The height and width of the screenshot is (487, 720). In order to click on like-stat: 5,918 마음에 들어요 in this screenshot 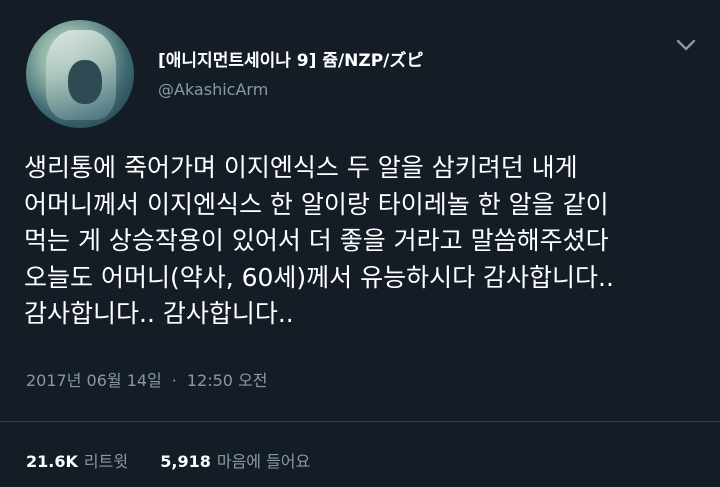, I will do `click(235, 461)`.